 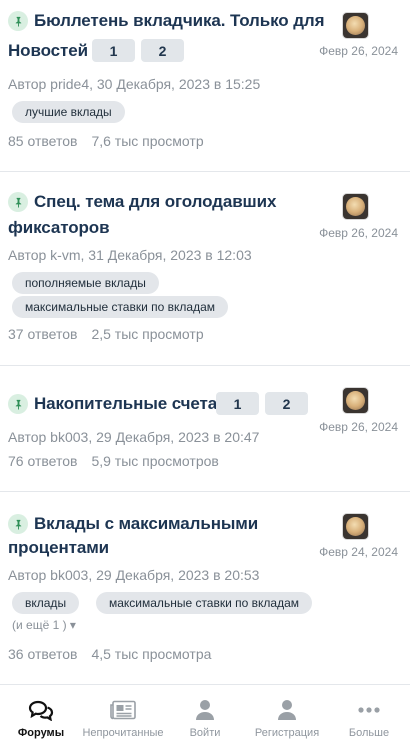 I want to click on tab-label: Больше, so click(x=369, y=733).